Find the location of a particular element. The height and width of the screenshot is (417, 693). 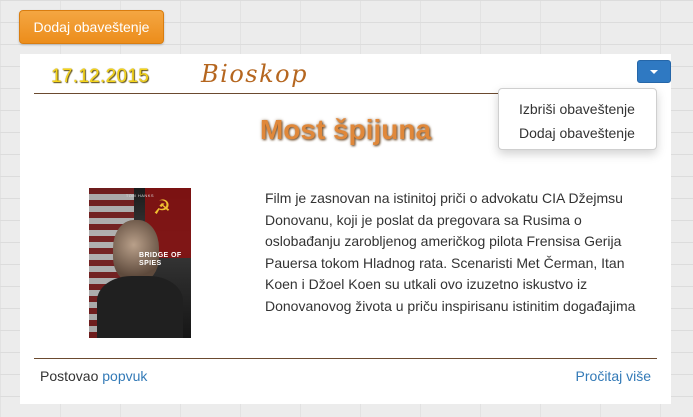

caret-down-icon is located at coordinates (654, 71).